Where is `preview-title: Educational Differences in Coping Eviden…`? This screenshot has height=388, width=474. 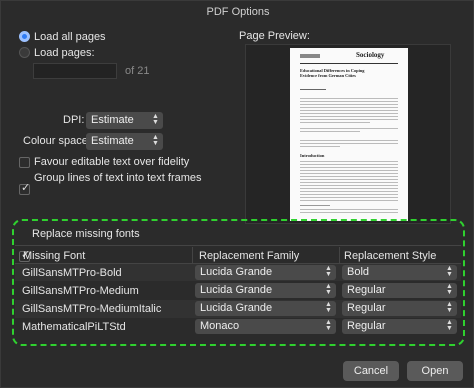 preview-title: Educational Differences in Coping Eviden… is located at coordinates (332, 73).